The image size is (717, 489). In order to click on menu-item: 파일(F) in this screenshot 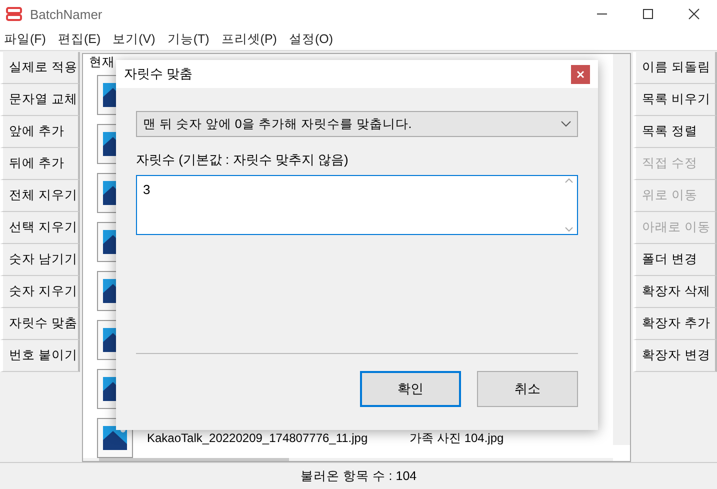, I will do `click(25, 39)`.